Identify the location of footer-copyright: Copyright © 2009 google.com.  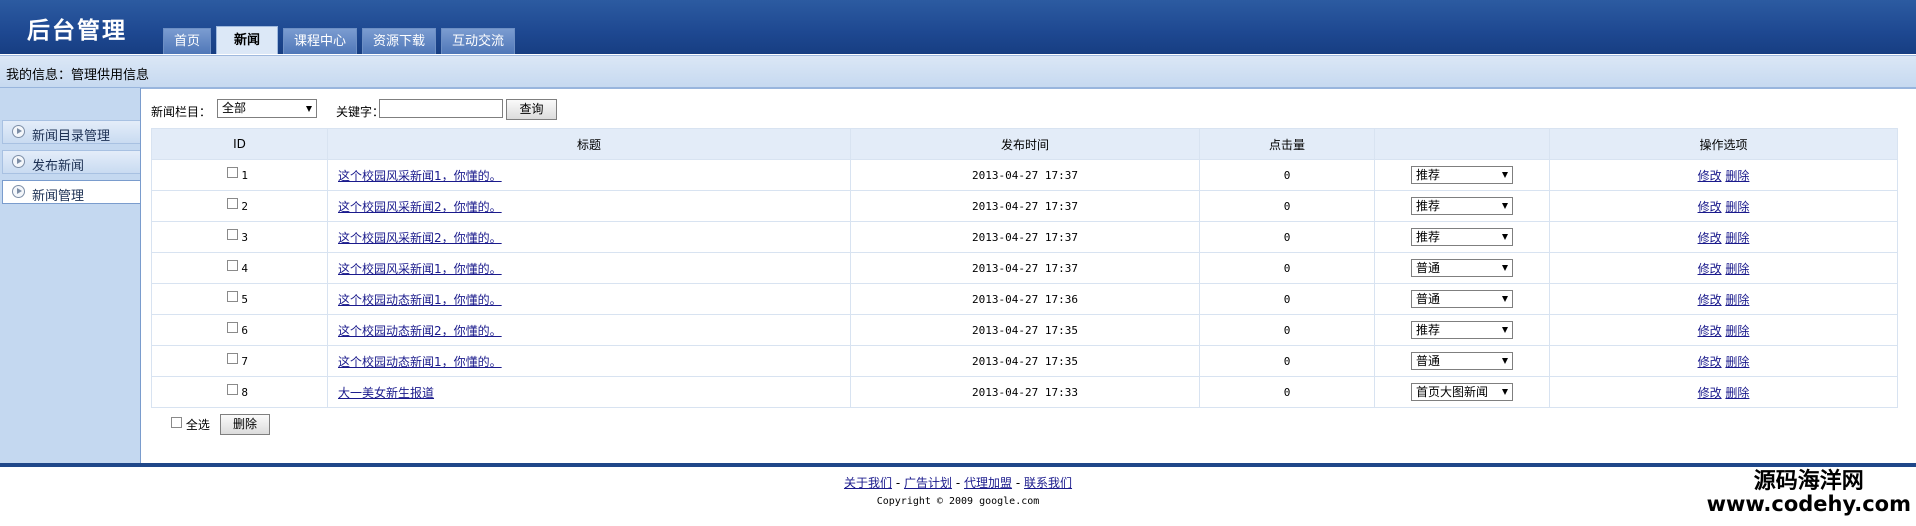
(958, 501).